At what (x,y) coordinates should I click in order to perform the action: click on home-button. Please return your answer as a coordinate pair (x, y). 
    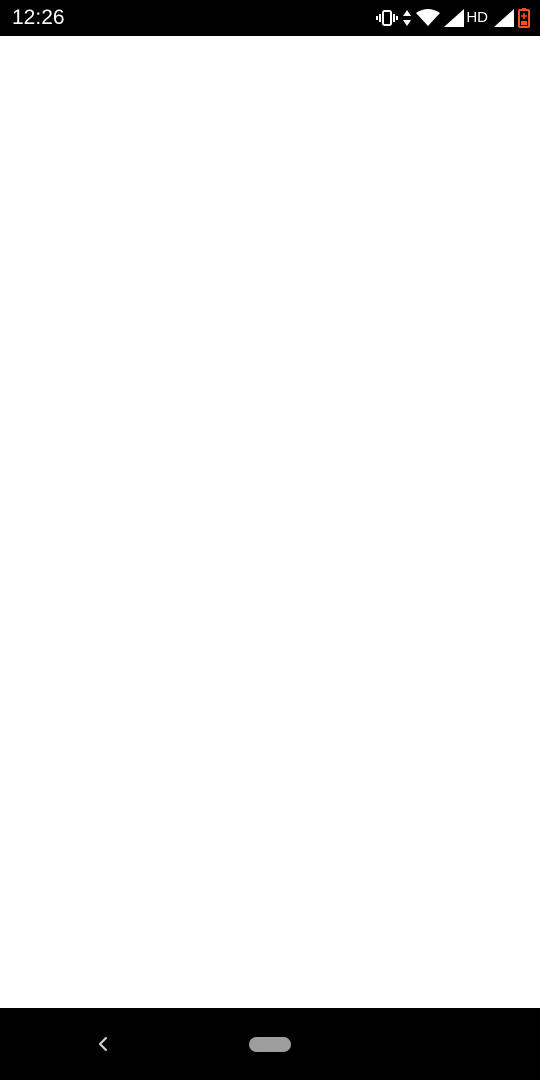
    Looking at the image, I should click on (270, 1044).